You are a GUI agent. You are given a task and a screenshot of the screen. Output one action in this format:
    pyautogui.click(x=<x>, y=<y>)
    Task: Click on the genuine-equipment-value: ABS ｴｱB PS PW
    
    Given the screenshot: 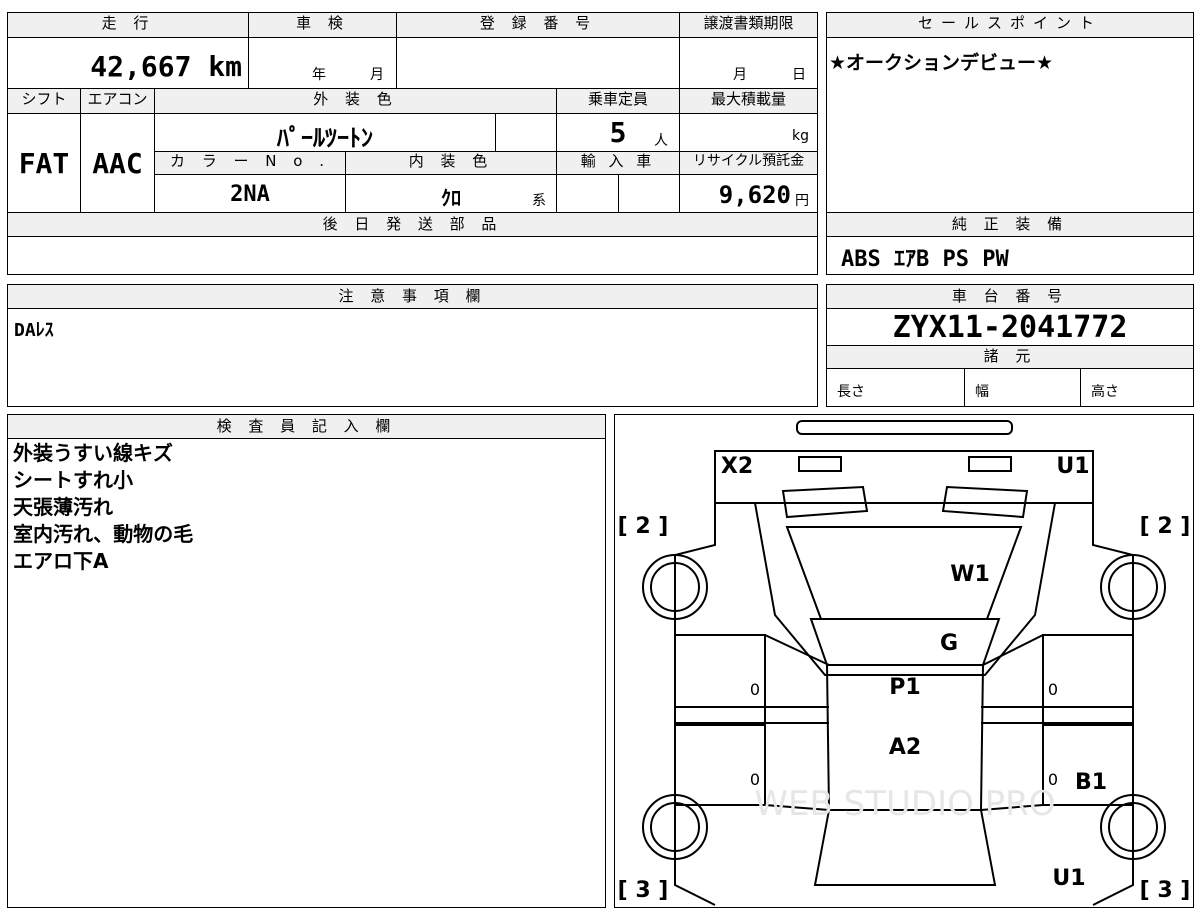 What is the action you would take?
    pyautogui.click(x=1010, y=255)
    